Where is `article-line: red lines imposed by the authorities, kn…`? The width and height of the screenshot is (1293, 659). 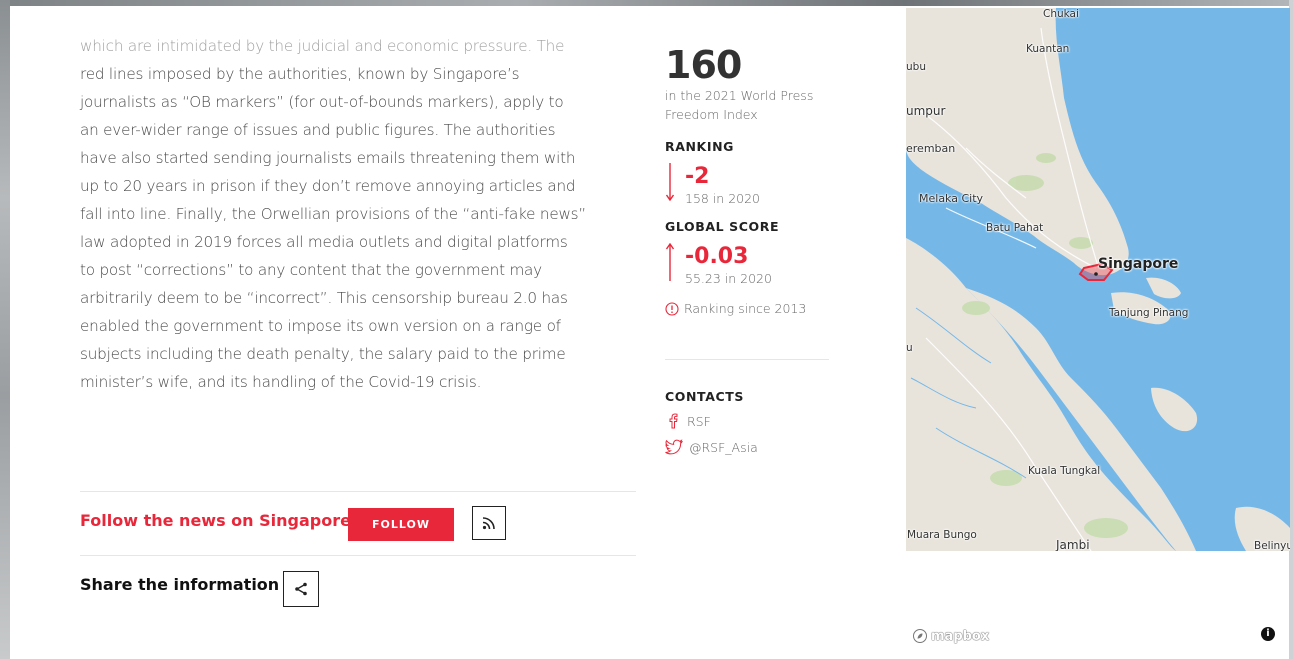
article-line: red lines imposed by the authorities, kn… is located at coordinates (300, 74).